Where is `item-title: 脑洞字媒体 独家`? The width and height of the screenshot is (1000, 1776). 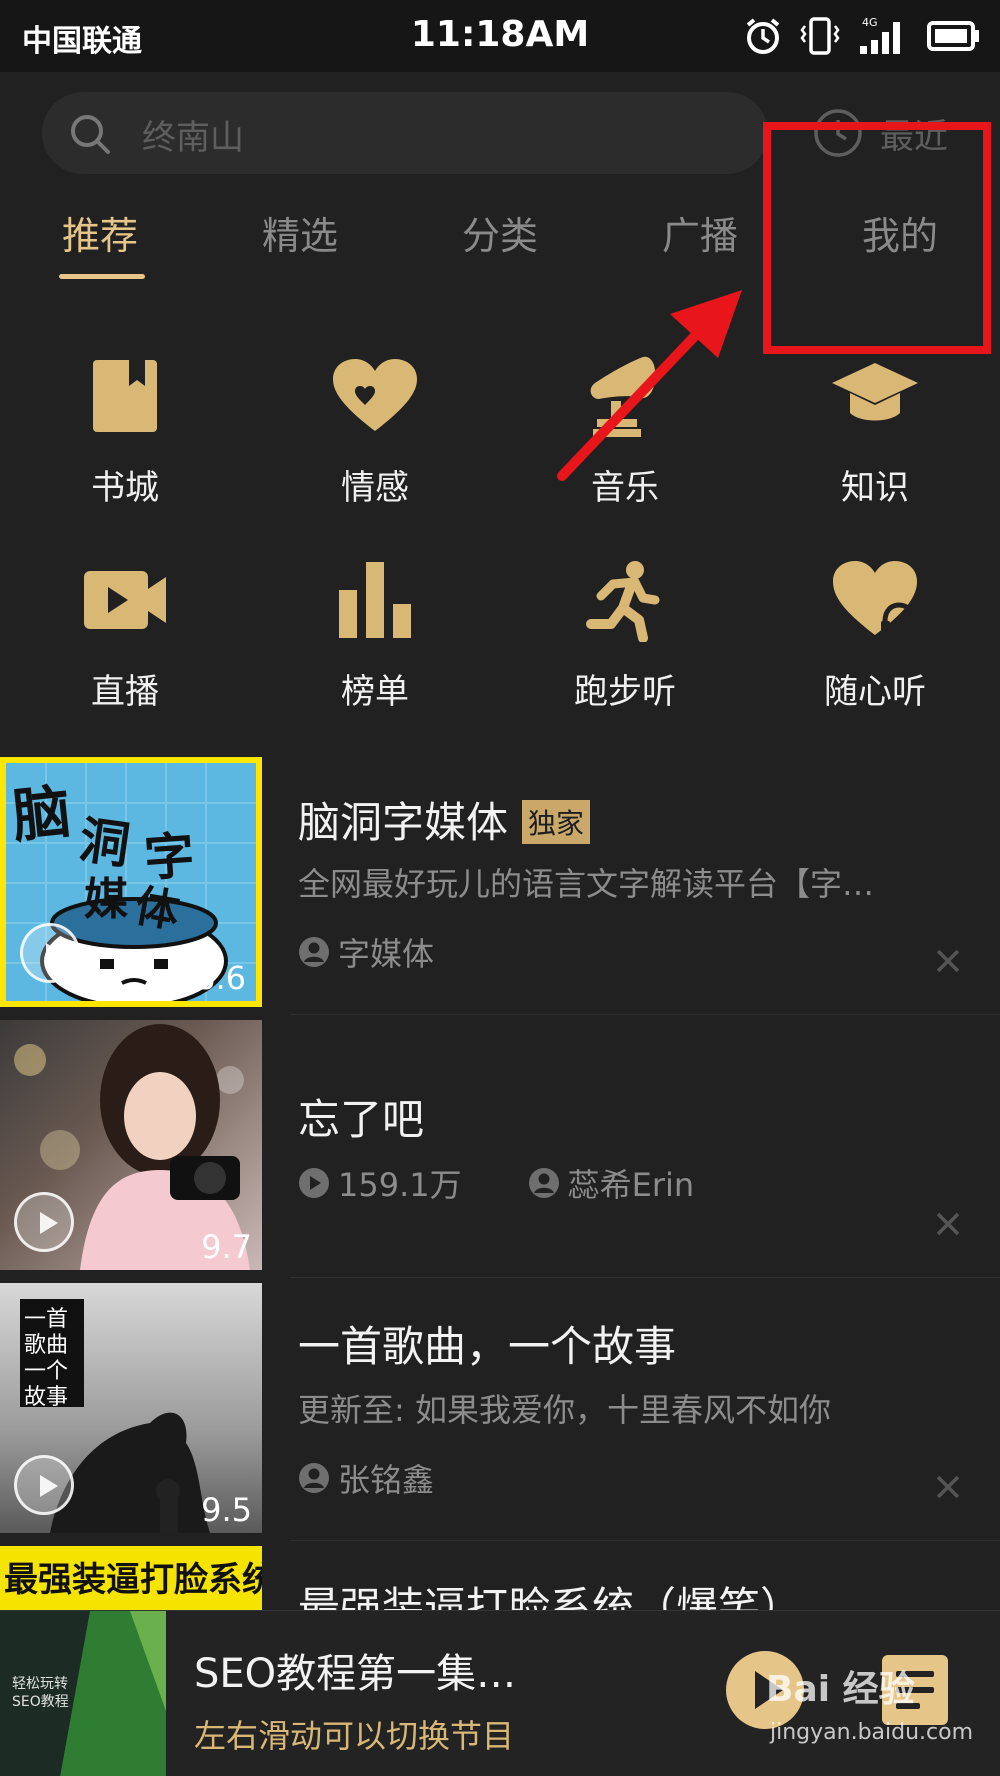 item-title: 脑洞字媒体 独家 is located at coordinates (444, 819).